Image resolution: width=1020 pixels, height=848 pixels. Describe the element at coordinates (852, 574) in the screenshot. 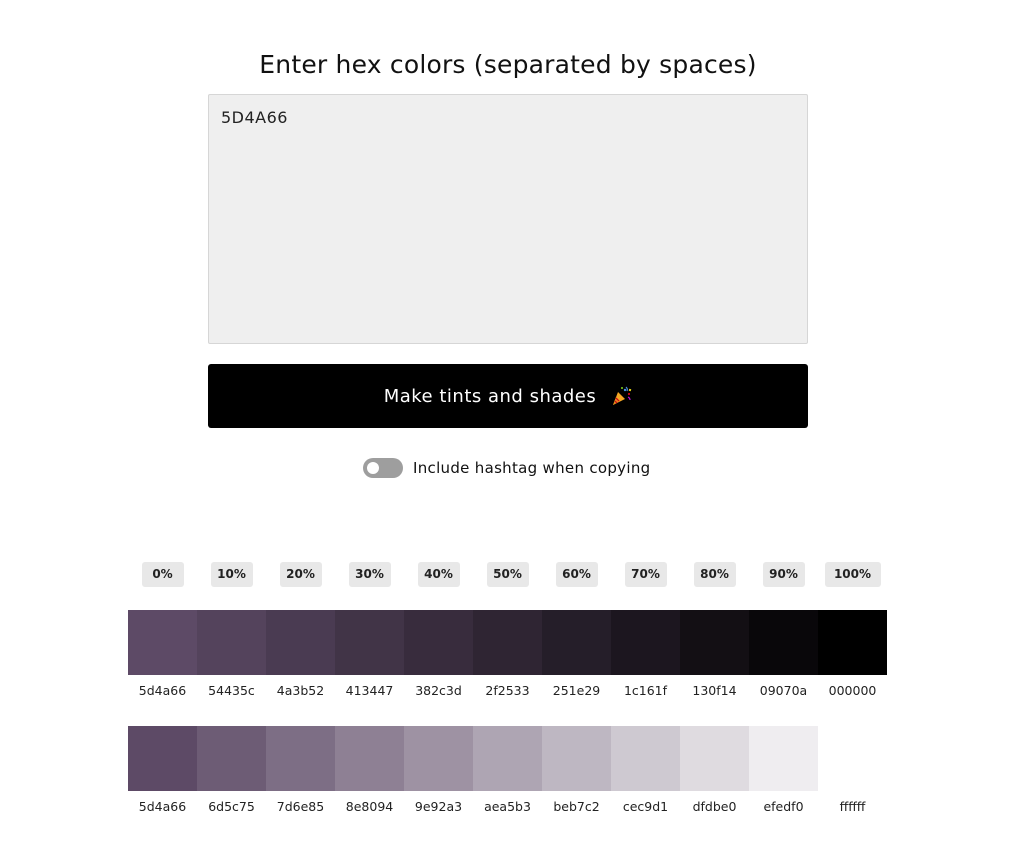

I see `percentage-badge: 100%` at that location.